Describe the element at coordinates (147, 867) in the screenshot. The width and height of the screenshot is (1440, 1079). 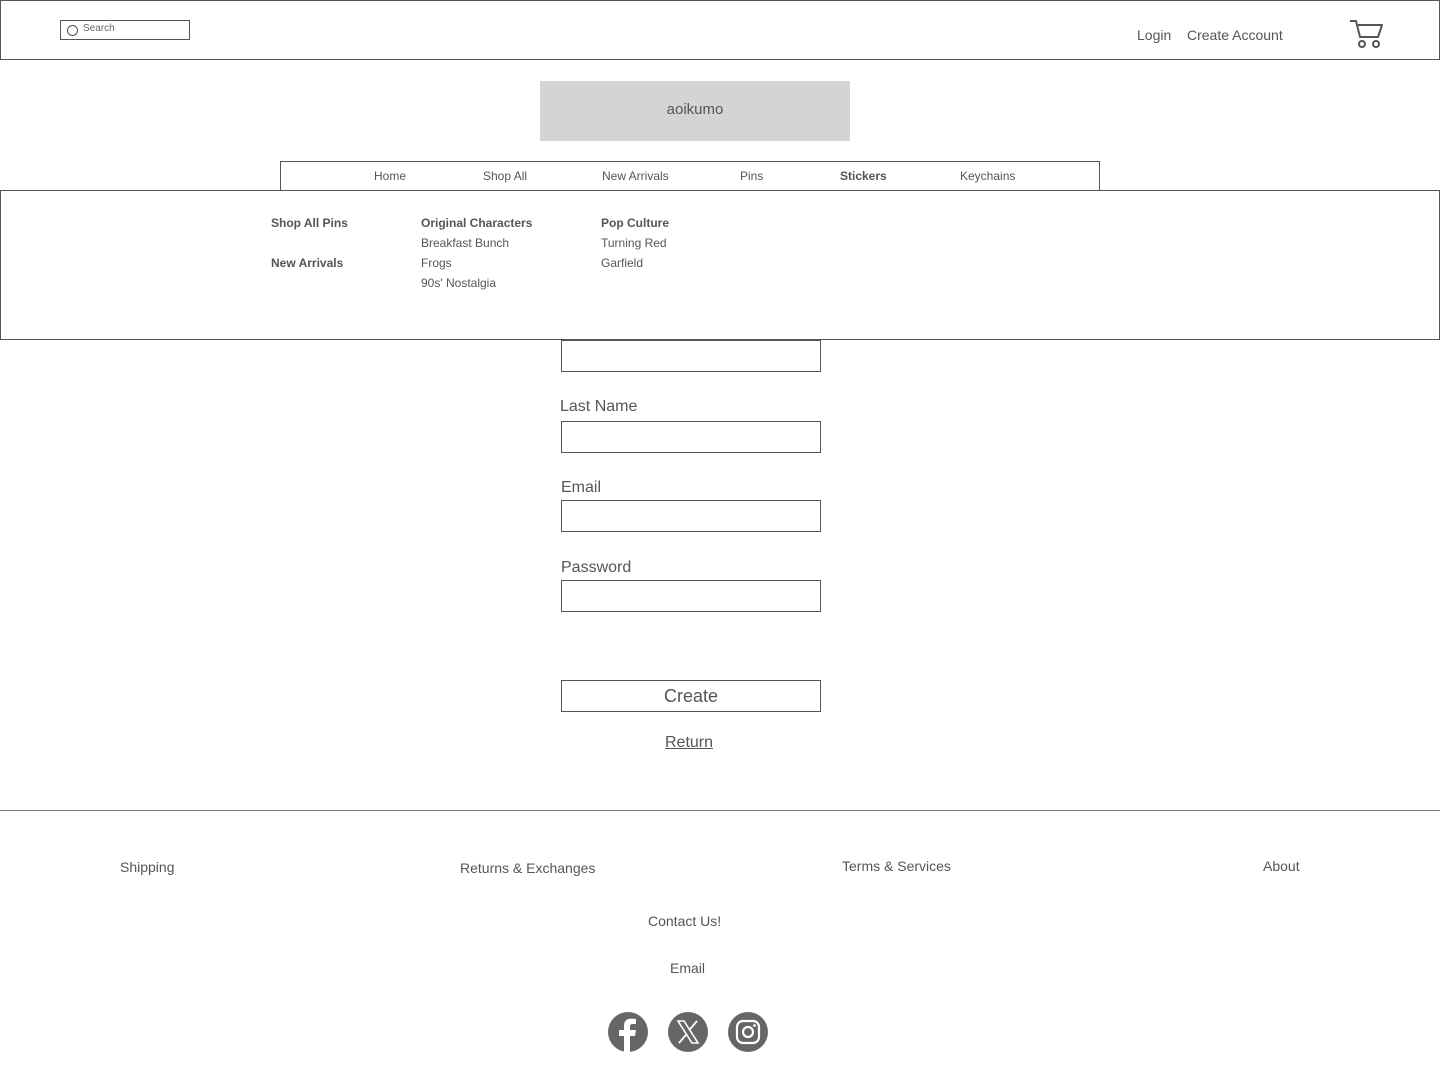
I see `footer-shipping-link: Shipping` at that location.